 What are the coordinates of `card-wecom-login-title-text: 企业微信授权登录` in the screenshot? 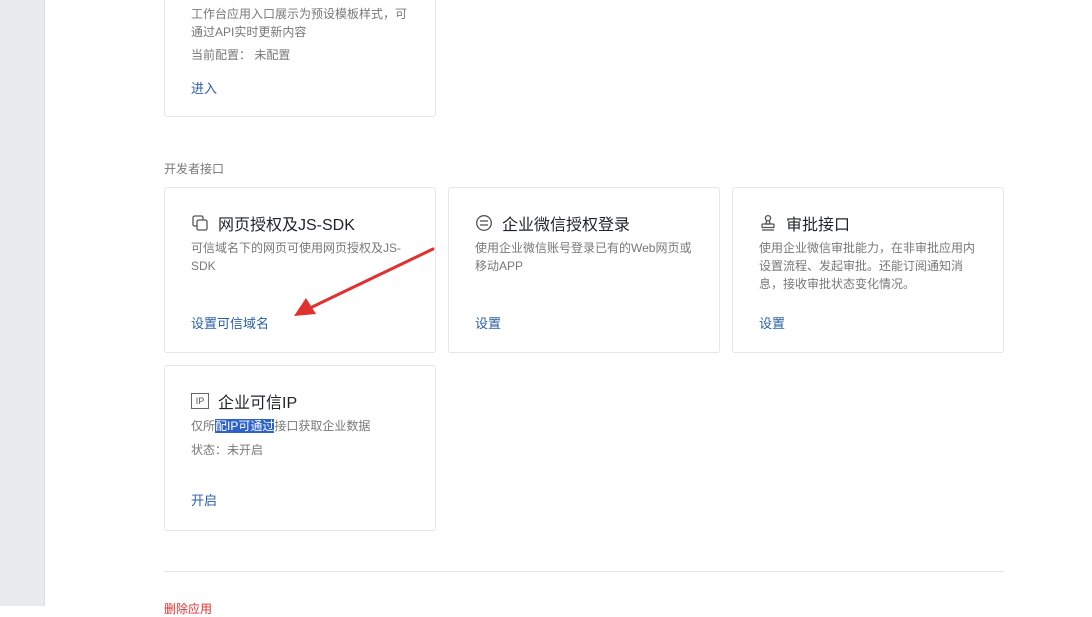 It's located at (566, 225).